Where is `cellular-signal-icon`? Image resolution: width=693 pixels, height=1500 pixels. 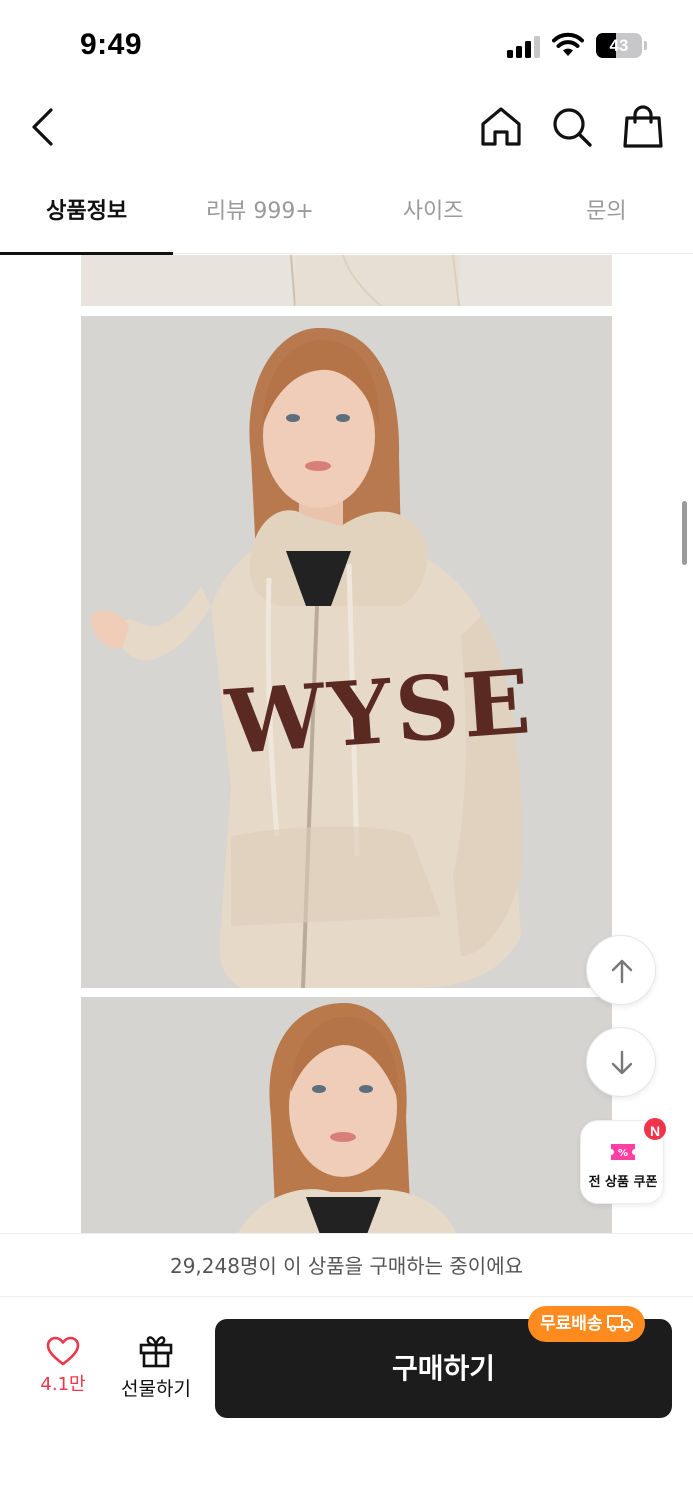
cellular-signal-icon is located at coordinates (525, 47).